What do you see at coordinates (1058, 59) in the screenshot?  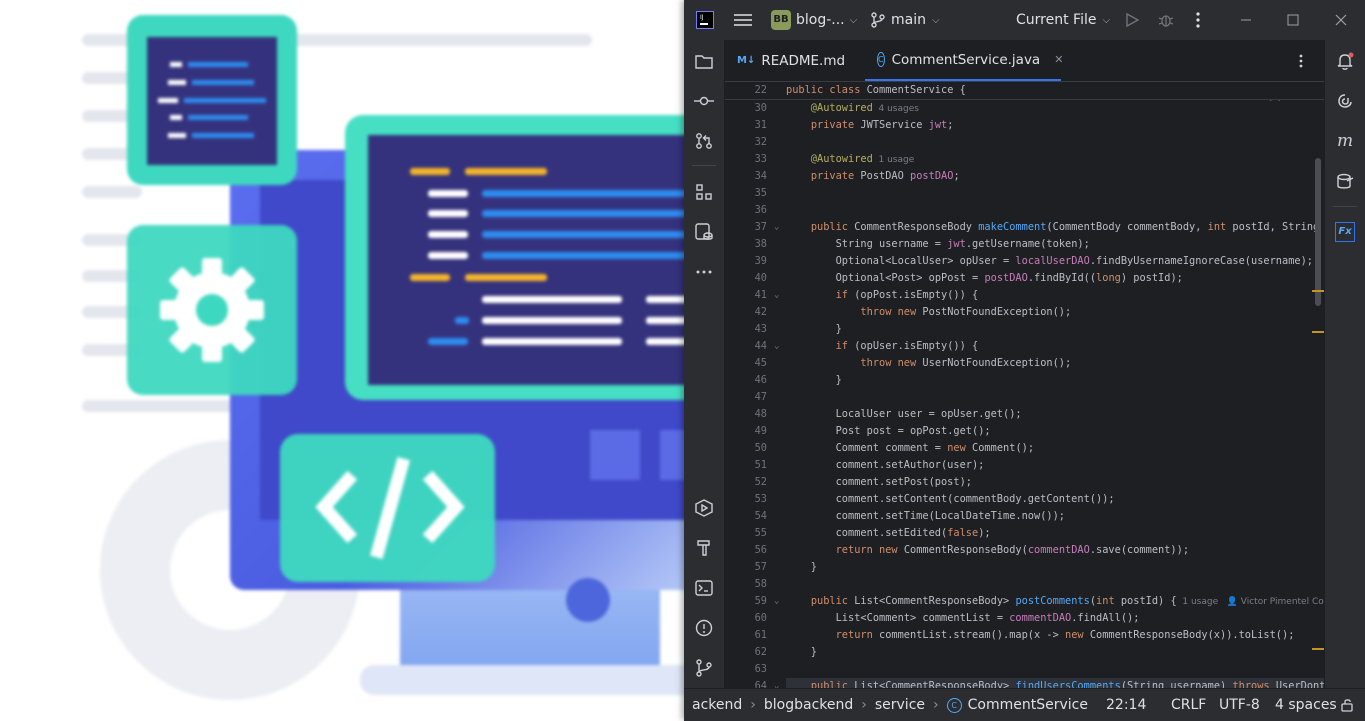 I see `close-tab-icon: ✕` at bounding box center [1058, 59].